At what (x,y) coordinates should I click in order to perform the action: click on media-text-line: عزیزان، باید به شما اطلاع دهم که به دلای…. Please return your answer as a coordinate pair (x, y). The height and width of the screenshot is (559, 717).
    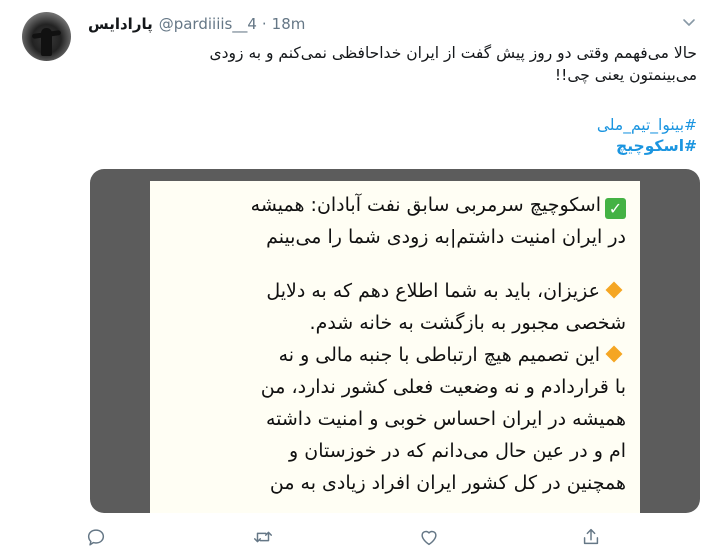
    Looking at the image, I should click on (397, 291).